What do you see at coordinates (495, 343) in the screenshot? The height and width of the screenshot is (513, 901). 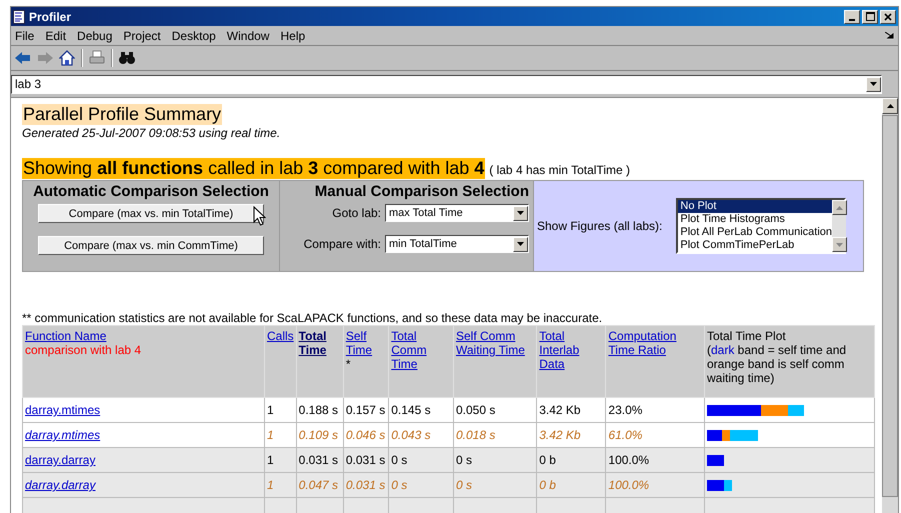 I see `sort-link: Self Comm Waiting Time` at bounding box center [495, 343].